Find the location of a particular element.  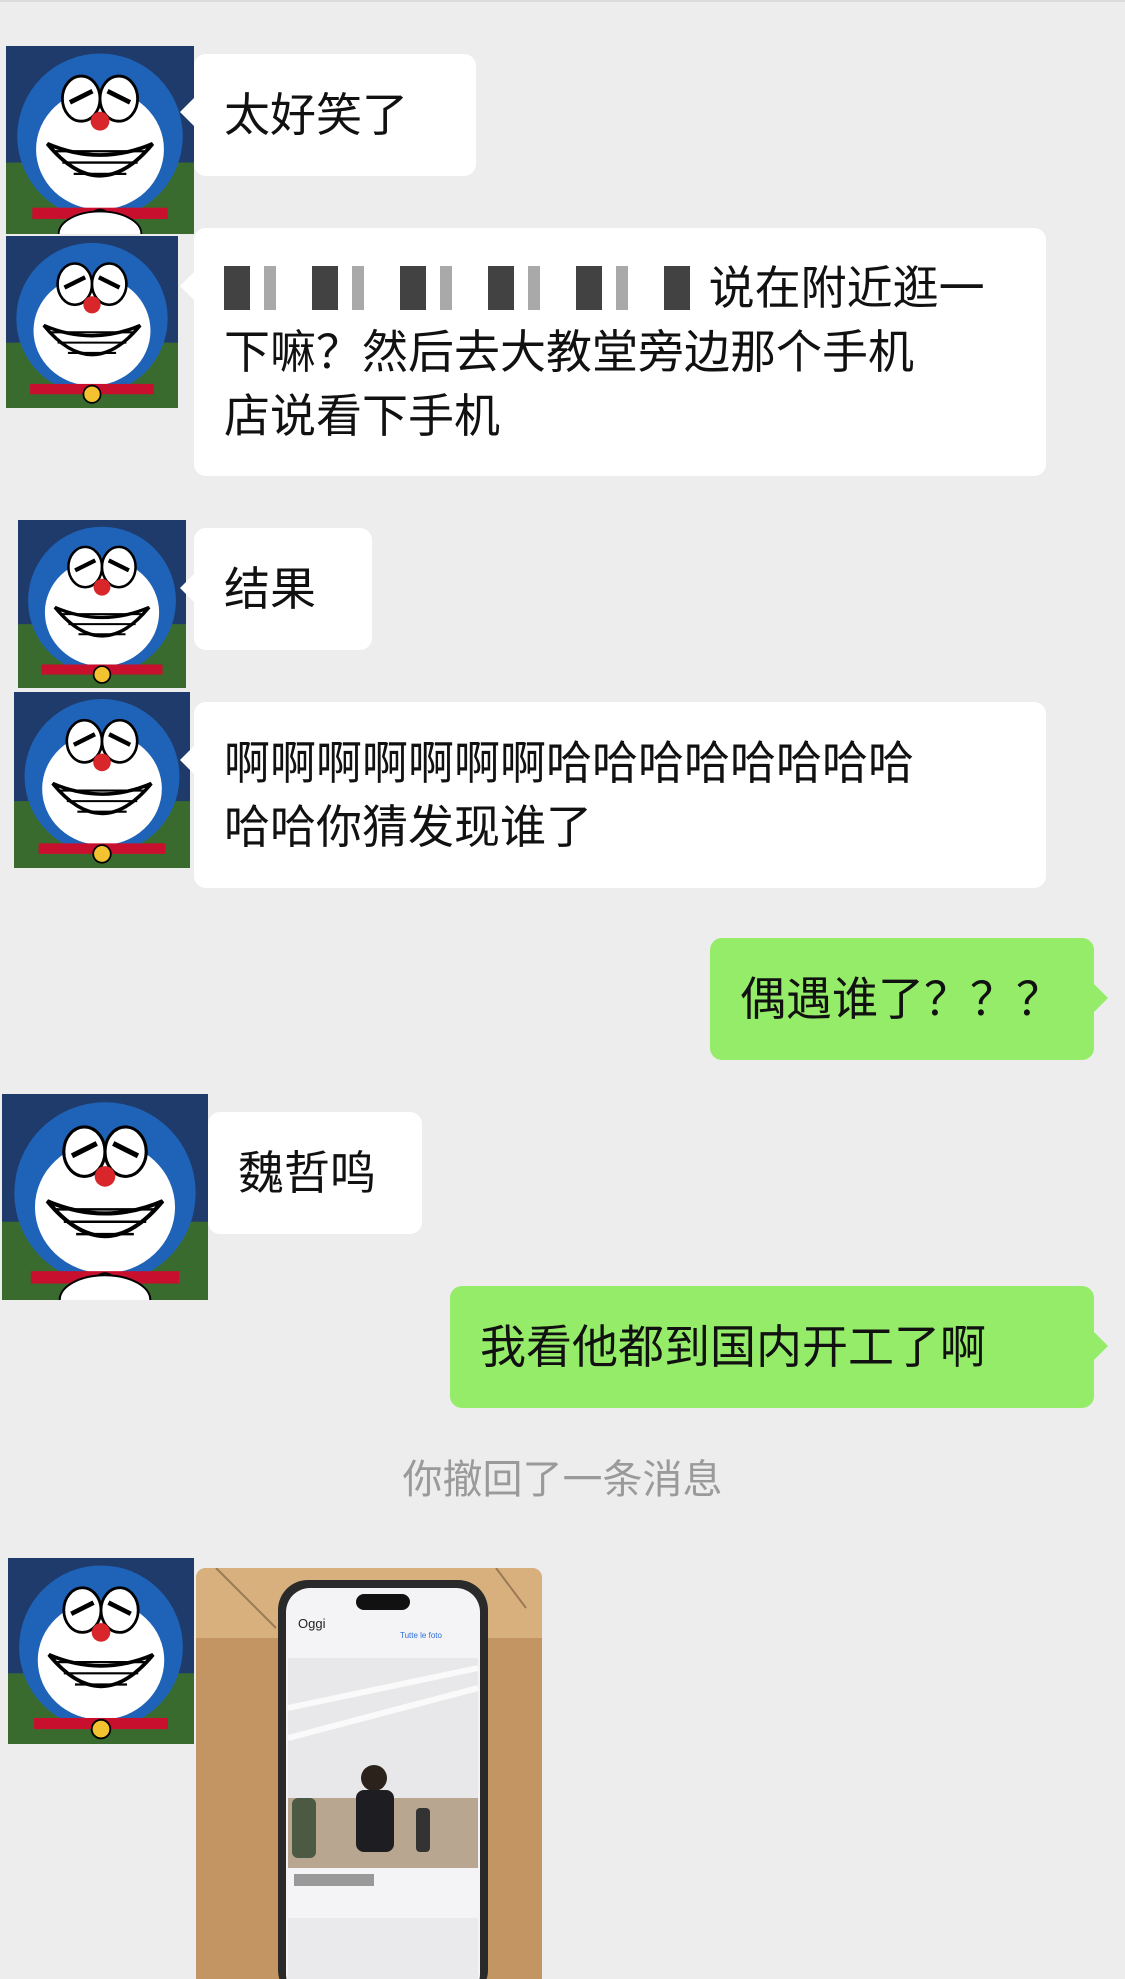

message-text: 结果 is located at coordinates (270, 589).